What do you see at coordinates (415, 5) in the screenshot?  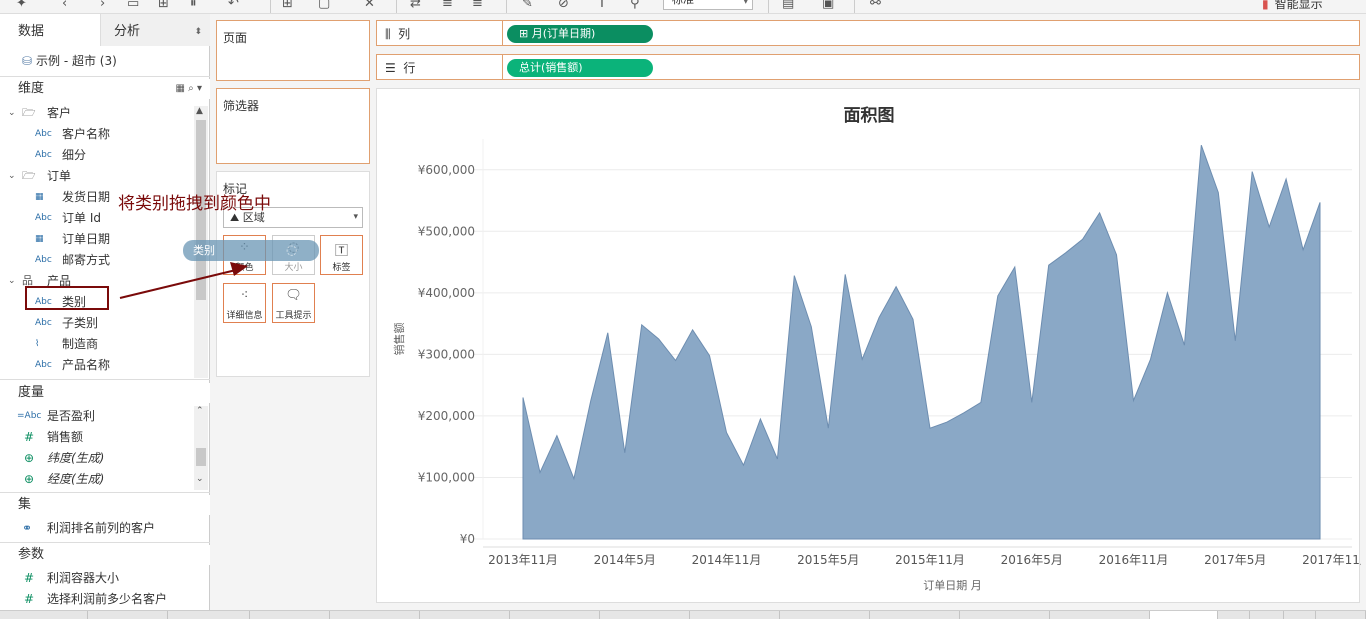 I see `swap-icon: ⇄` at bounding box center [415, 5].